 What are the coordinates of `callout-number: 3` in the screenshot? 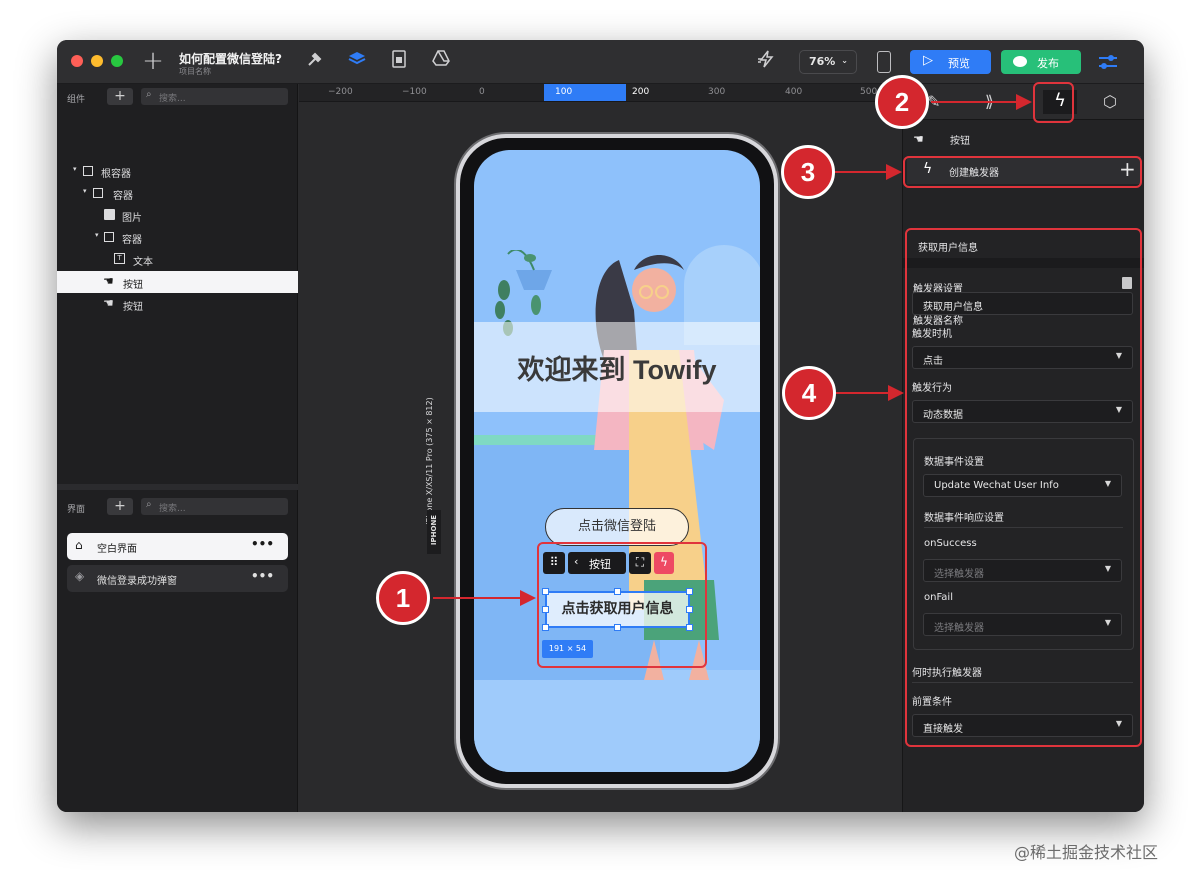 It's located at (808, 172).